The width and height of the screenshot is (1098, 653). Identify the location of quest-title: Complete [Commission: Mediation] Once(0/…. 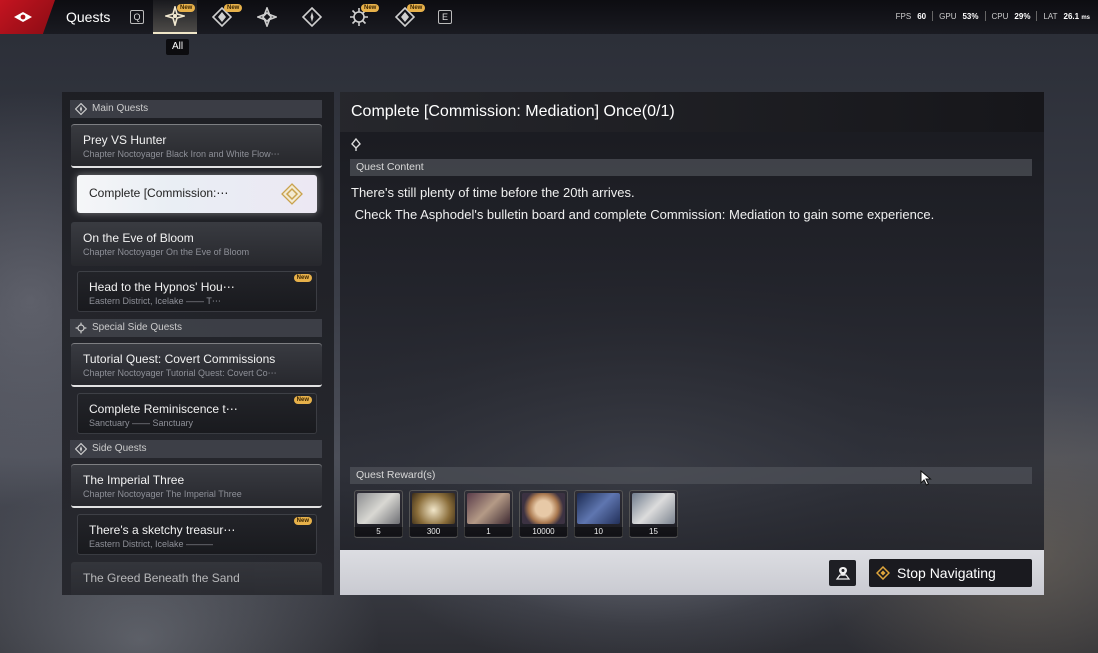
(513, 111).